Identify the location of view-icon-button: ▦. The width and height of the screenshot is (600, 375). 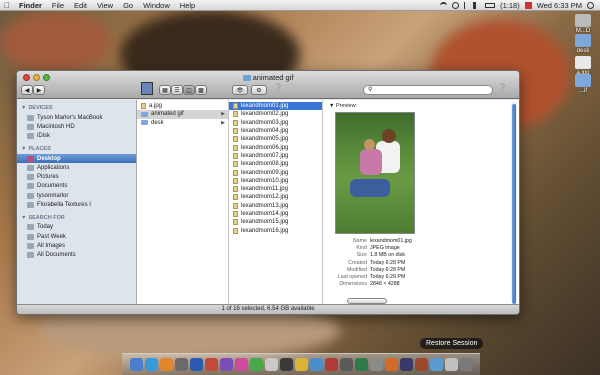
(165, 90).